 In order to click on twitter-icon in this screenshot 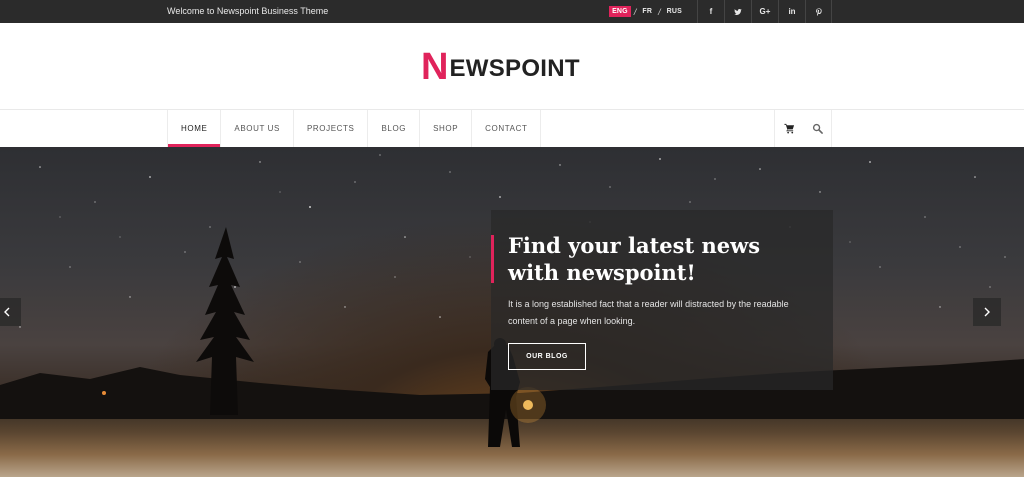, I will do `click(737, 11)`.